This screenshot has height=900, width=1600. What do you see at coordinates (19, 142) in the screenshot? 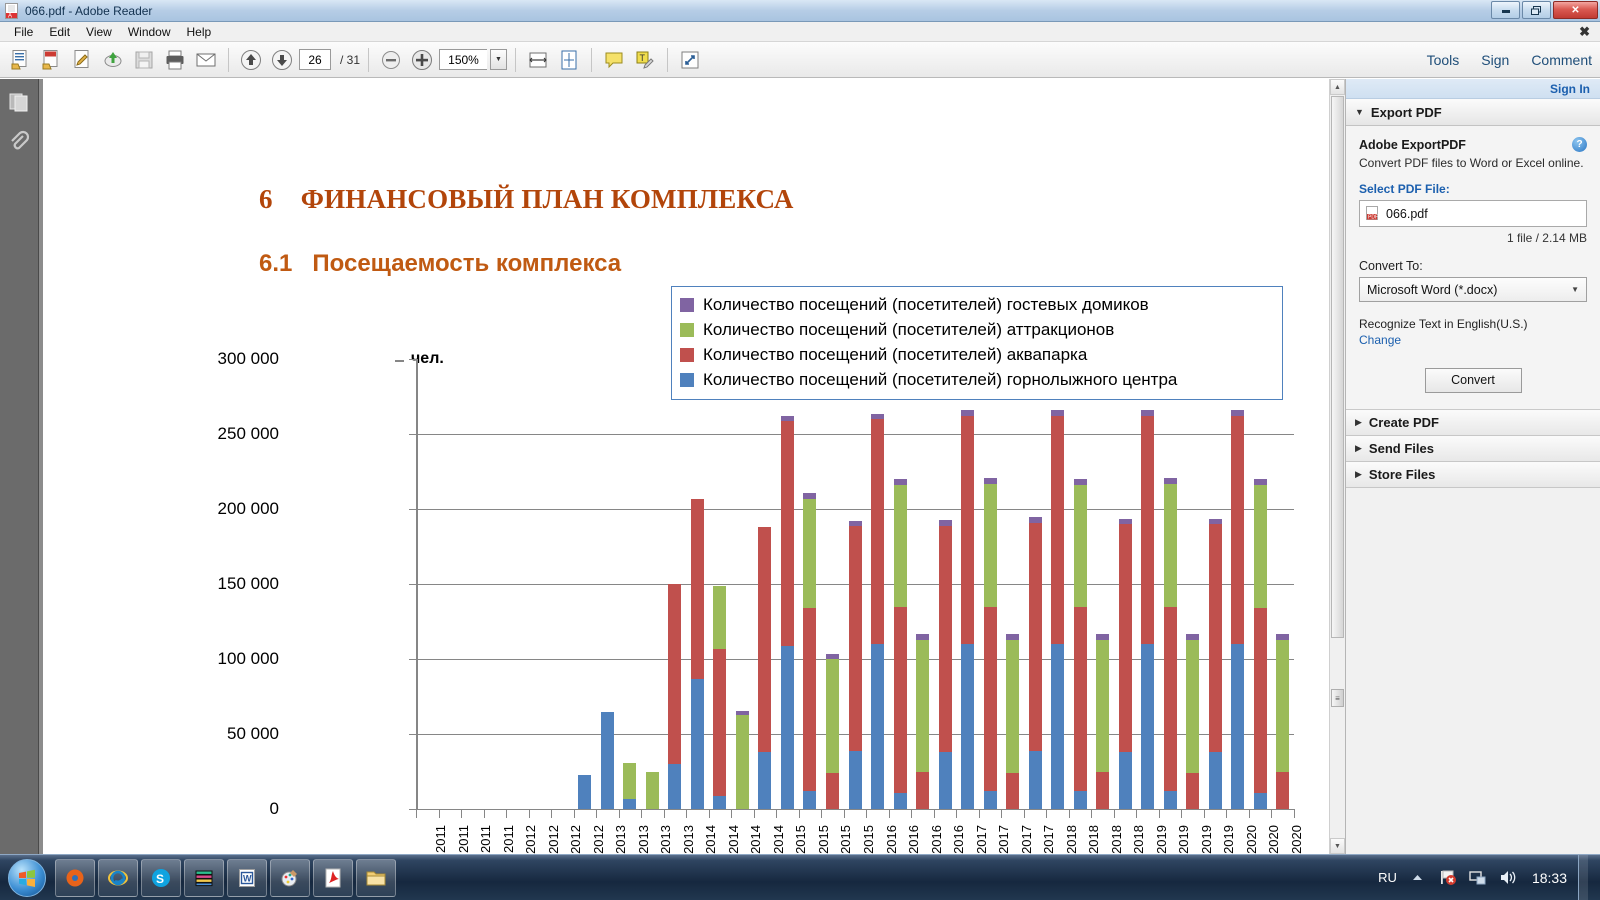
I see `attachments-icon` at bounding box center [19, 142].